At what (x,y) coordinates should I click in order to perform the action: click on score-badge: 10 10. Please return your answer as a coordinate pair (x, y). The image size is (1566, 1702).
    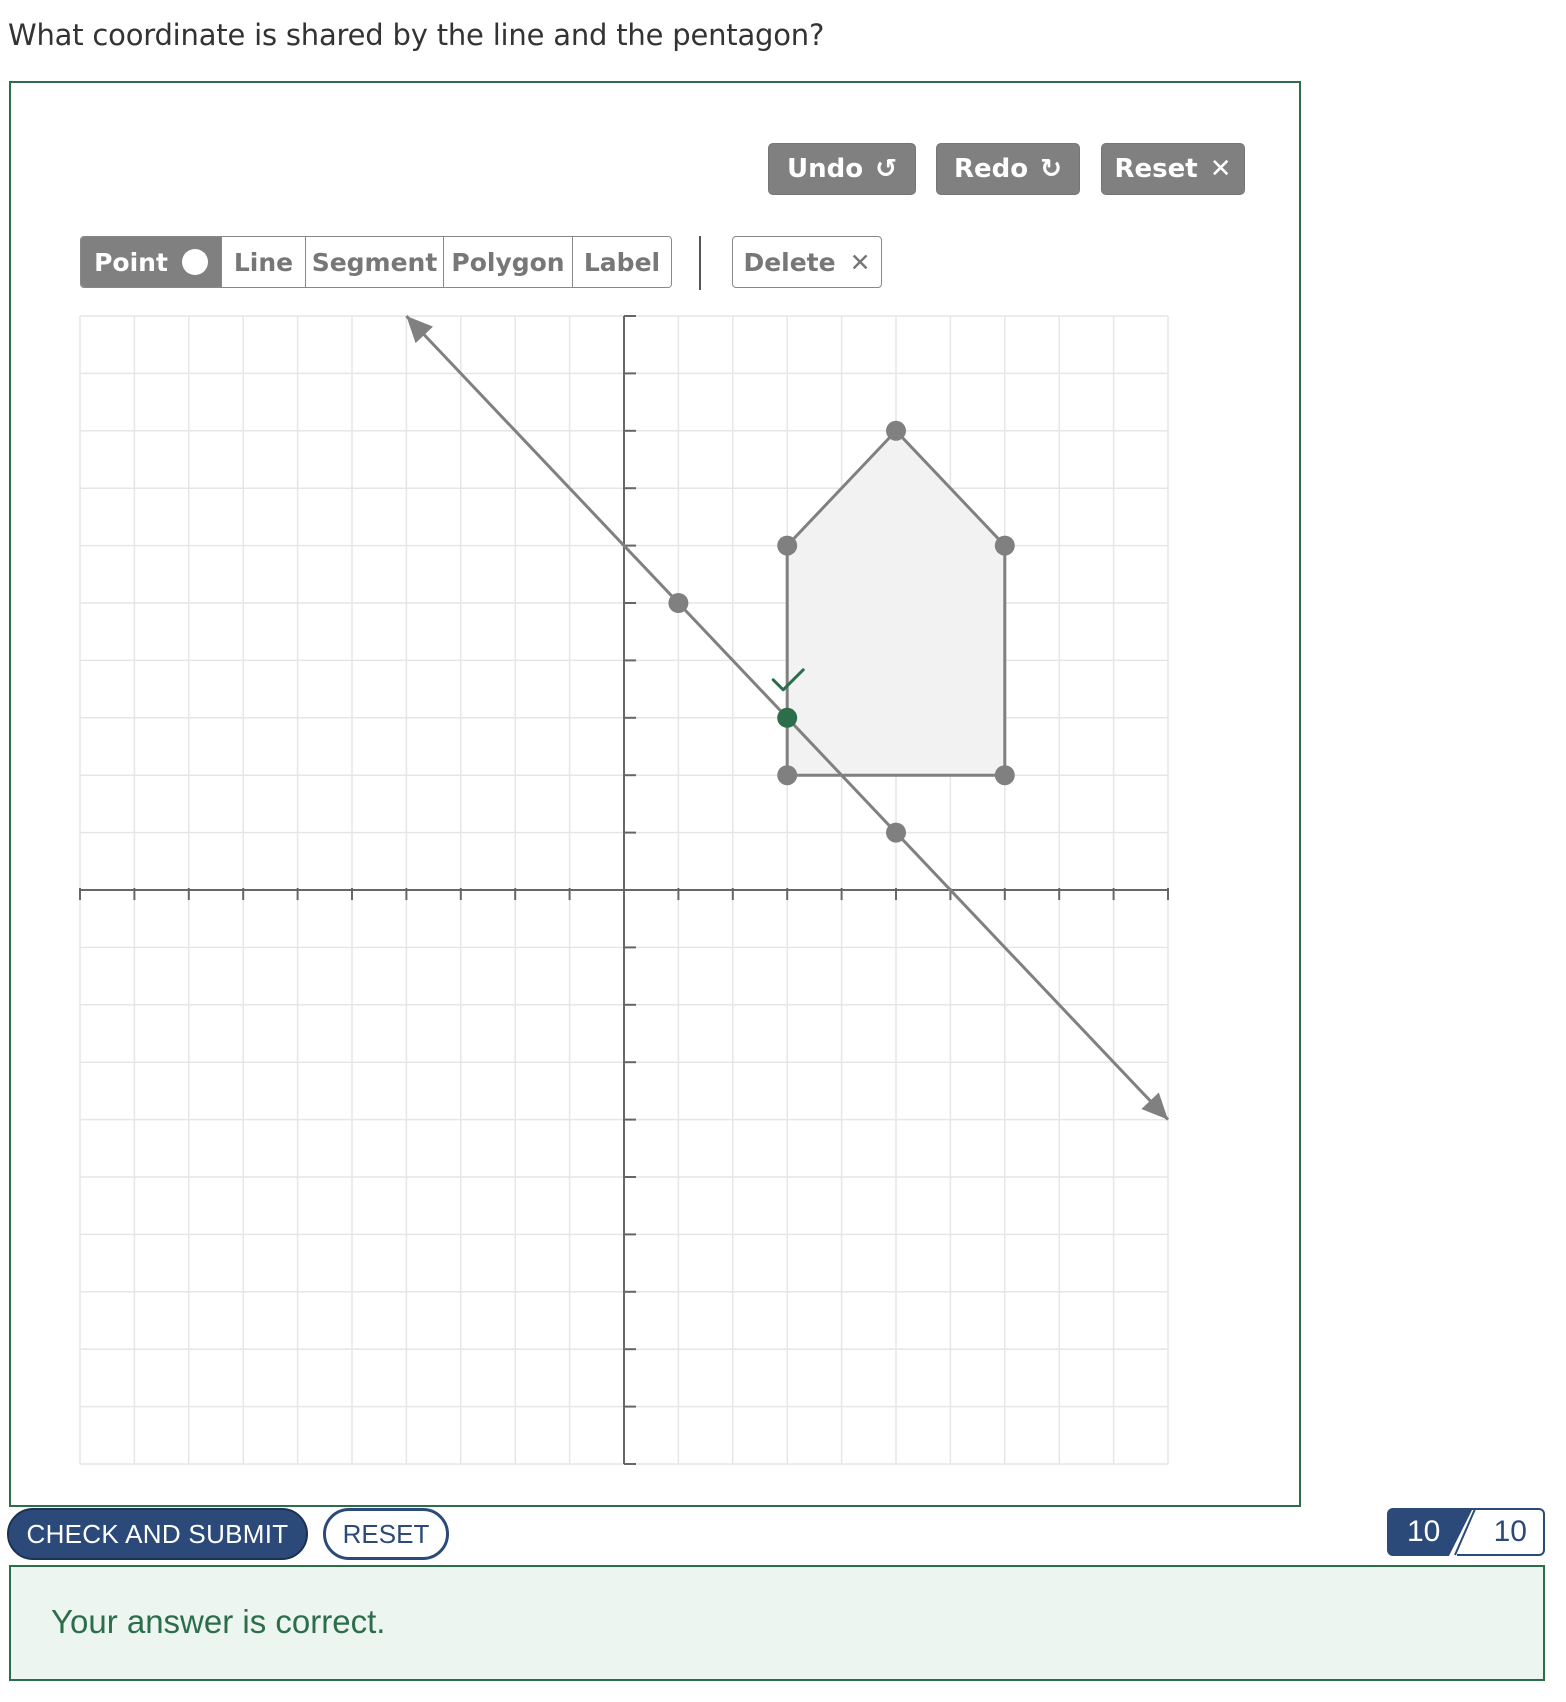
    Looking at the image, I should click on (1466, 1532).